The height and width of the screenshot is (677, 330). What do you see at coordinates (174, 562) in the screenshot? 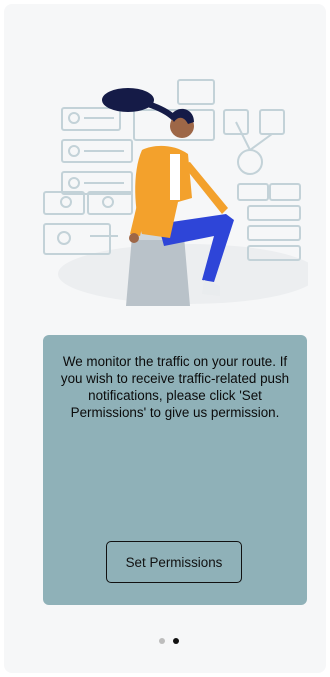
I see `set-permissions-button: Set Permissions` at bounding box center [174, 562].